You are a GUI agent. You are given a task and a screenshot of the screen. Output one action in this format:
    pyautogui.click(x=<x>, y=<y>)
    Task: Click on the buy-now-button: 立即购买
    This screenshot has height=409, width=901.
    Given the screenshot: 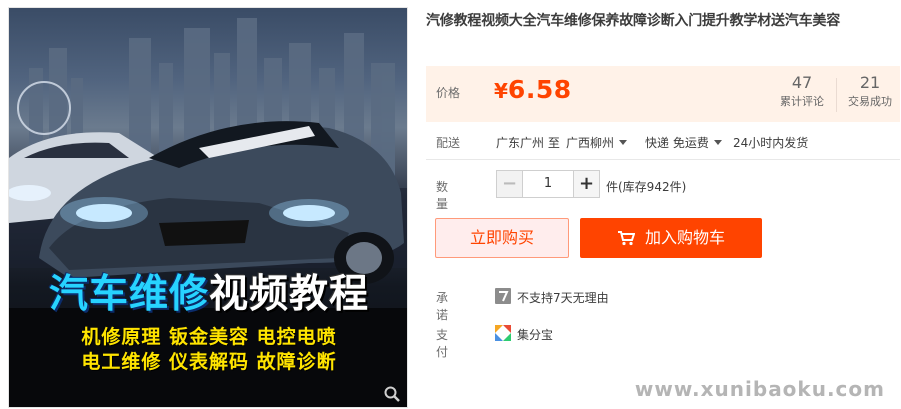 What is the action you would take?
    pyautogui.click(x=502, y=238)
    